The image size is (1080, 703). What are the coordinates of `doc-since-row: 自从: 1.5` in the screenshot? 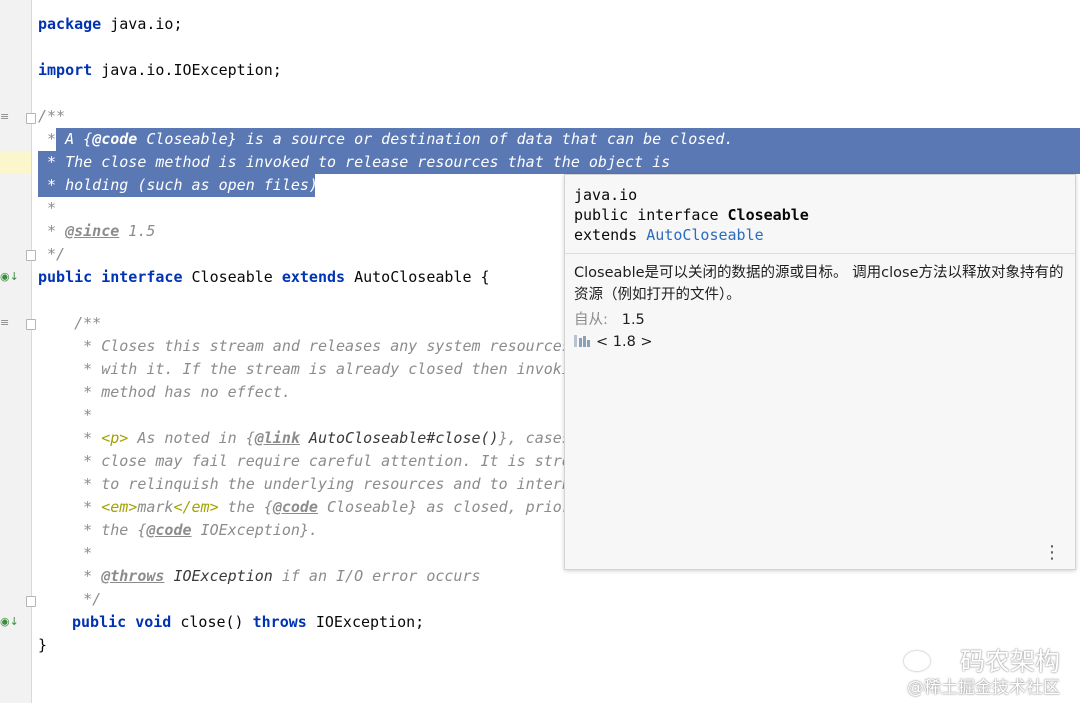 It's located at (609, 320).